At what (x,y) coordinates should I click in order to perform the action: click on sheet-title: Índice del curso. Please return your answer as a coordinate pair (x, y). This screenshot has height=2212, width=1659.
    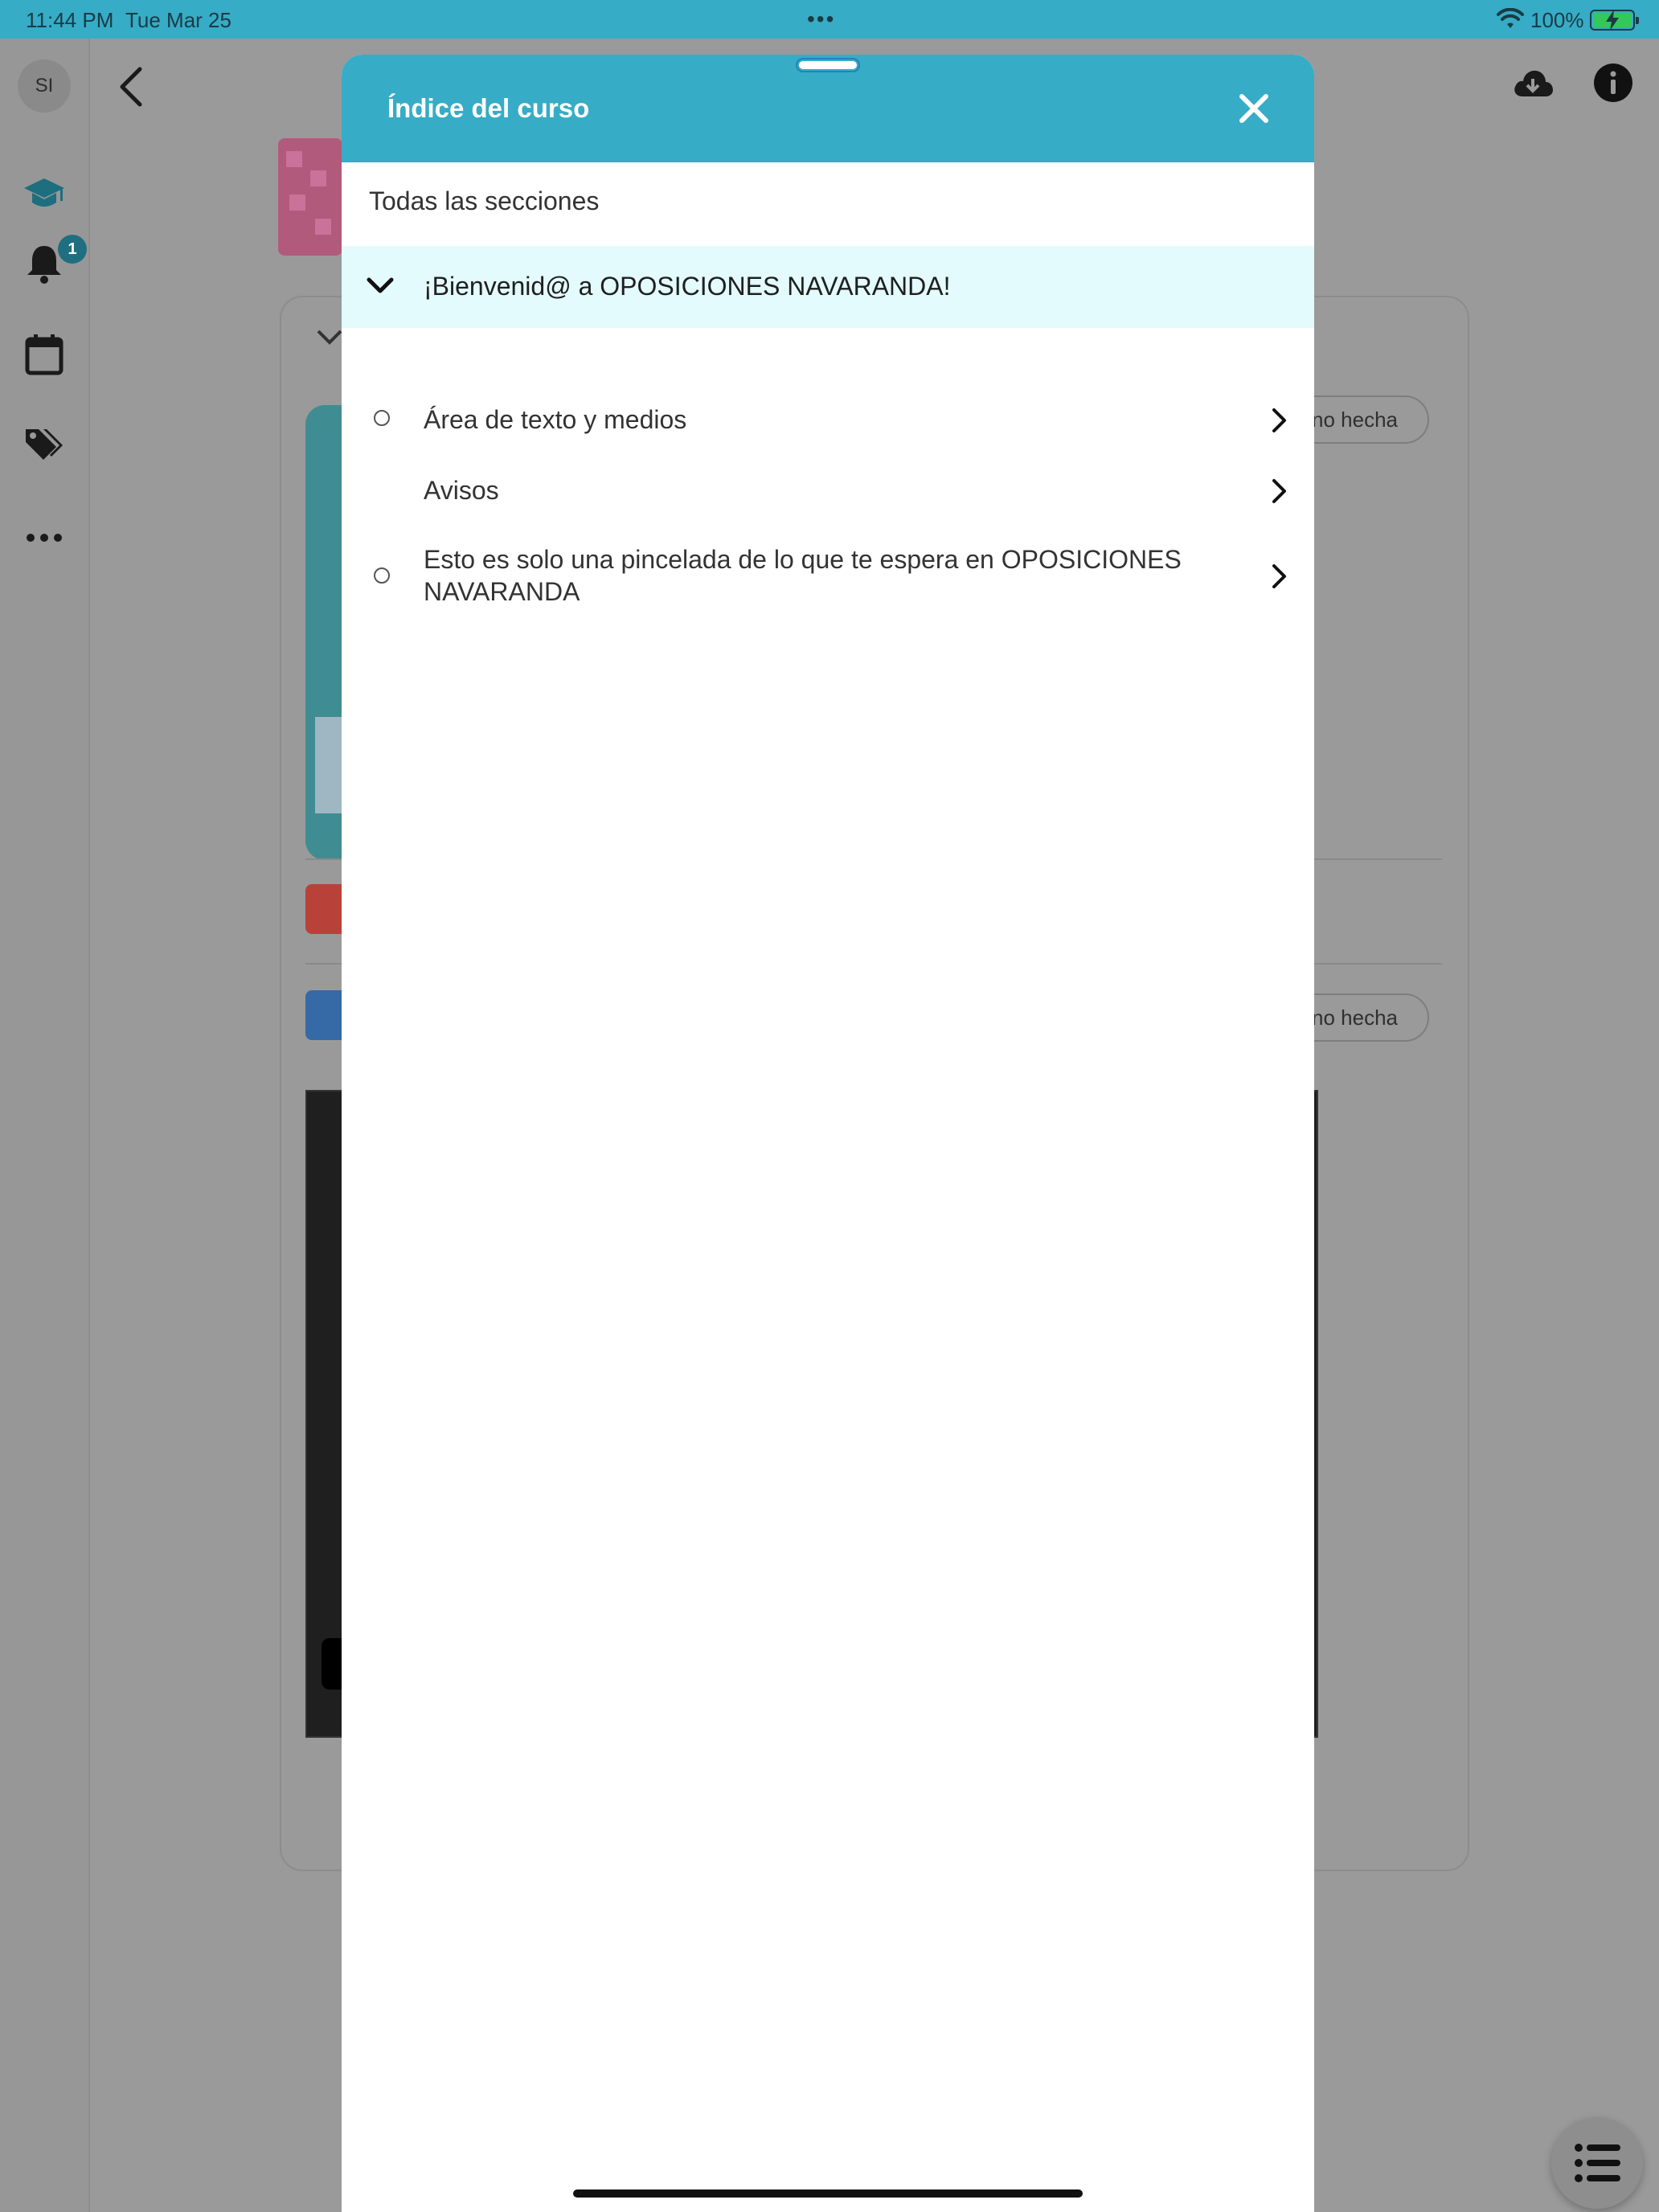
    Looking at the image, I should click on (488, 108).